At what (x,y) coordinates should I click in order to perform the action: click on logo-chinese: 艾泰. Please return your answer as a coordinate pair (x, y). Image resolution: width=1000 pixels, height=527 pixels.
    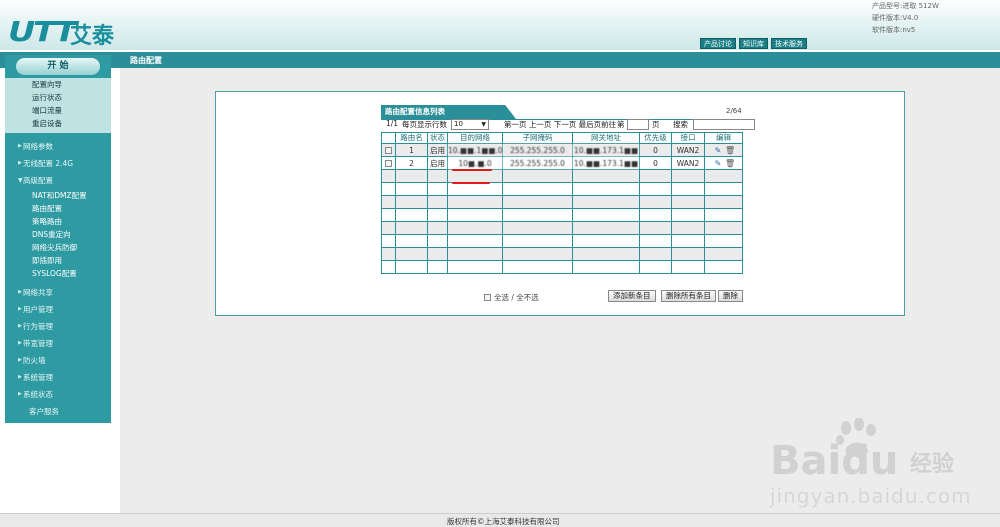
    Looking at the image, I should click on (92, 36).